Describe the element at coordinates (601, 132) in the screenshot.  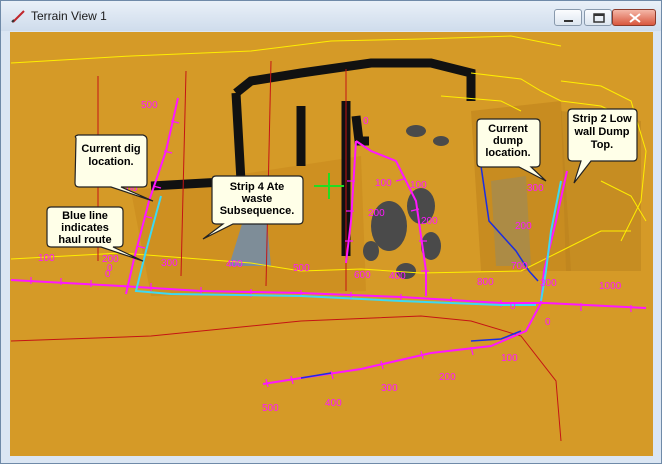
I see `callout-strip2-line2: wall Dump` at that location.